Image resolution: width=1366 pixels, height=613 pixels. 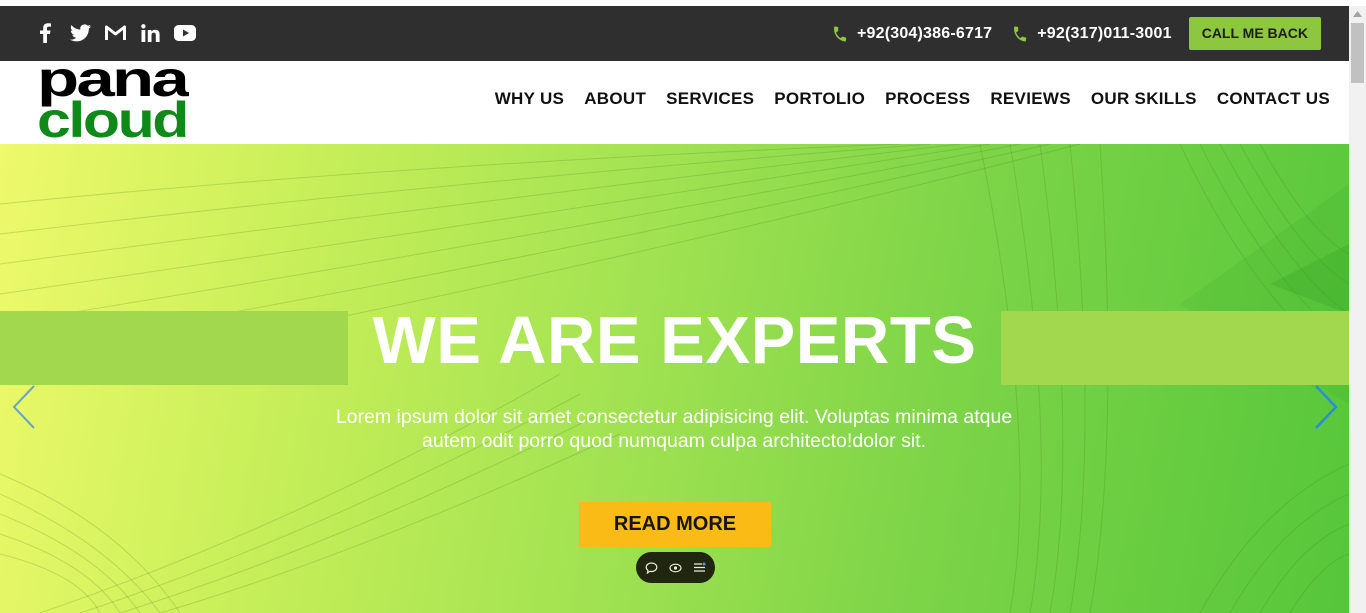 What do you see at coordinates (80, 33) in the screenshot?
I see `twitter-icon` at bounding box center [80, 33].